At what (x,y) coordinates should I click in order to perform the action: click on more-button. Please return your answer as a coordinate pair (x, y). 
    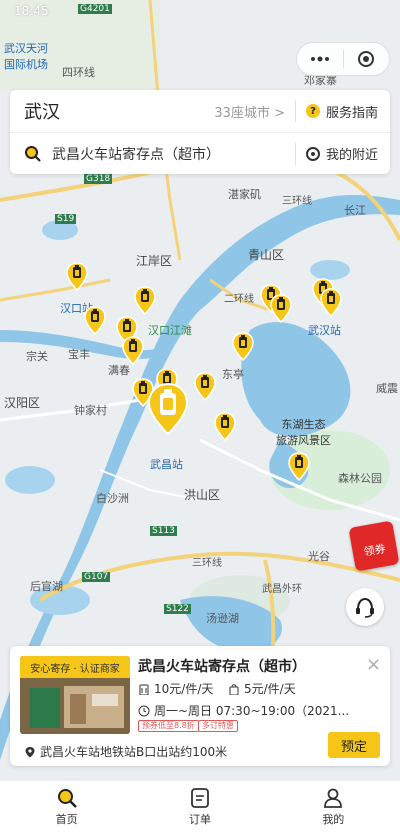
    Looking at the image, I should click on (320, 59).